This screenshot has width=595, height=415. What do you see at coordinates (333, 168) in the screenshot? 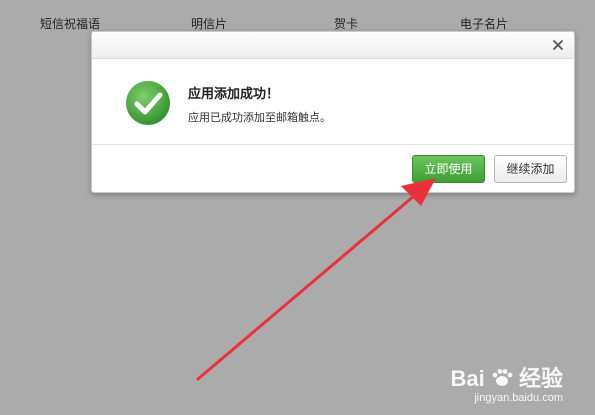
I see `dialog-footer: 立即使用 继续添加` at bounding box center [333, 168].